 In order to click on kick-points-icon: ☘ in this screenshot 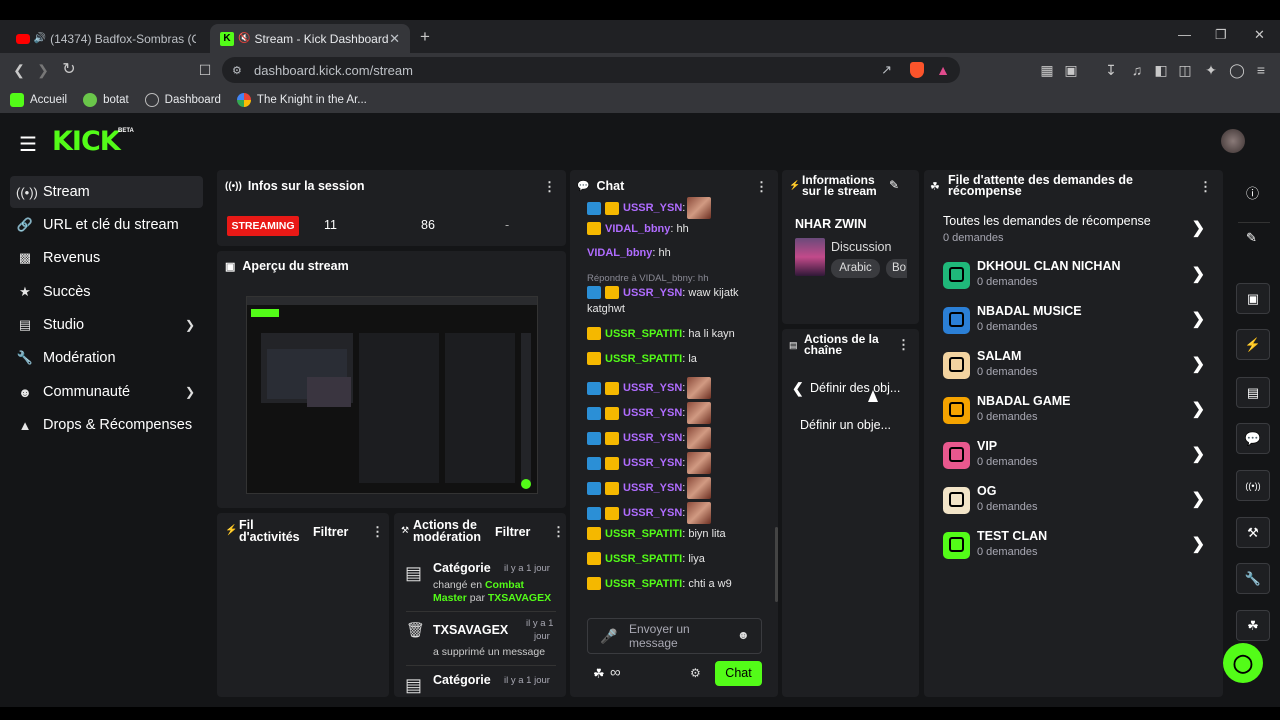, I will do `click(599, 674)`.